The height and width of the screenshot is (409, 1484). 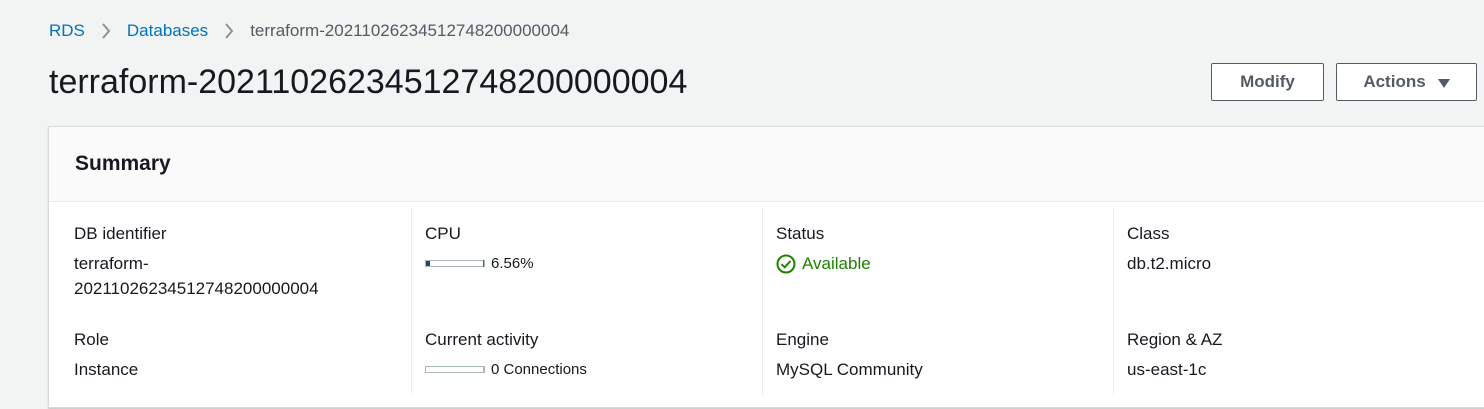 What do you see at coordinates (936, 250) in the screenshot?
I see `status-field: Status Available` at bounding box center [936, 250].